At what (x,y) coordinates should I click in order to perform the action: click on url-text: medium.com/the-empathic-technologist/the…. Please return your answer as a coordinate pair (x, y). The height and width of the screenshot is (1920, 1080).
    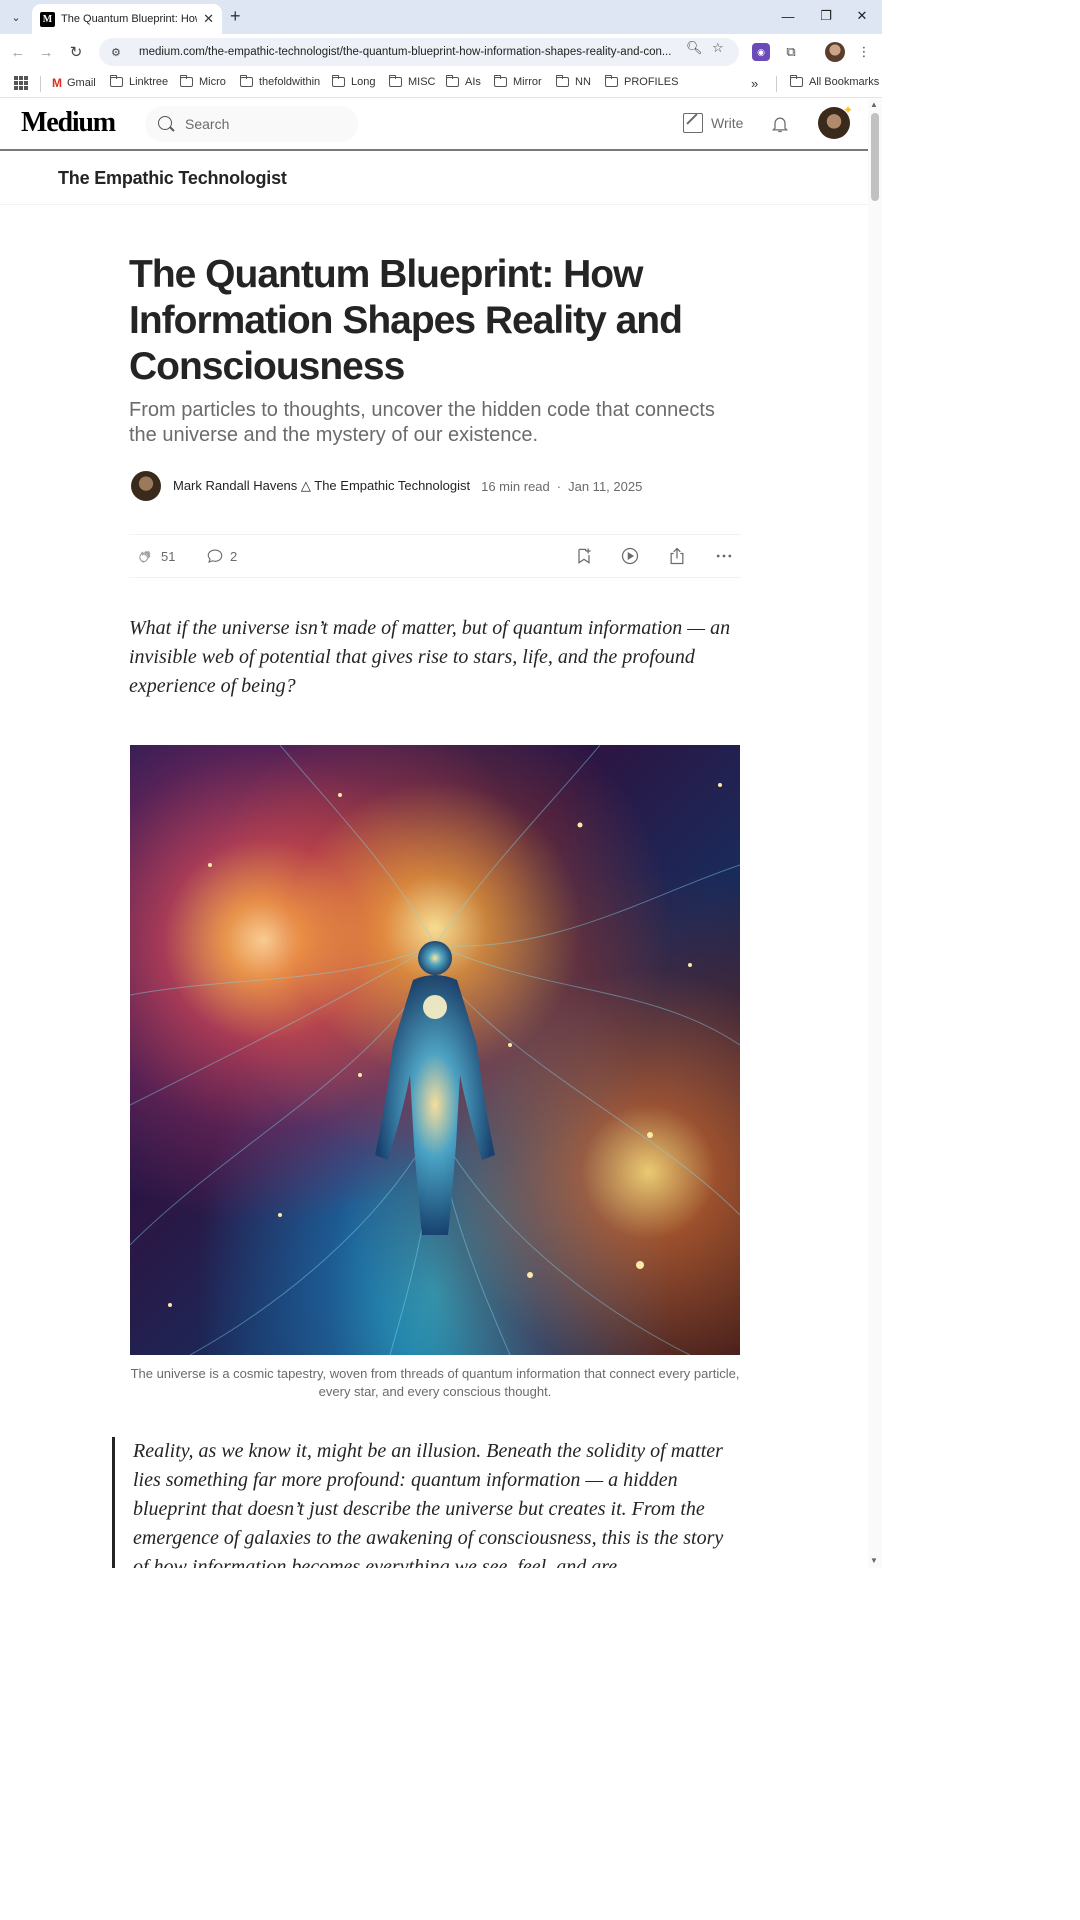
    Looking at the image, I should click on (414, 52).